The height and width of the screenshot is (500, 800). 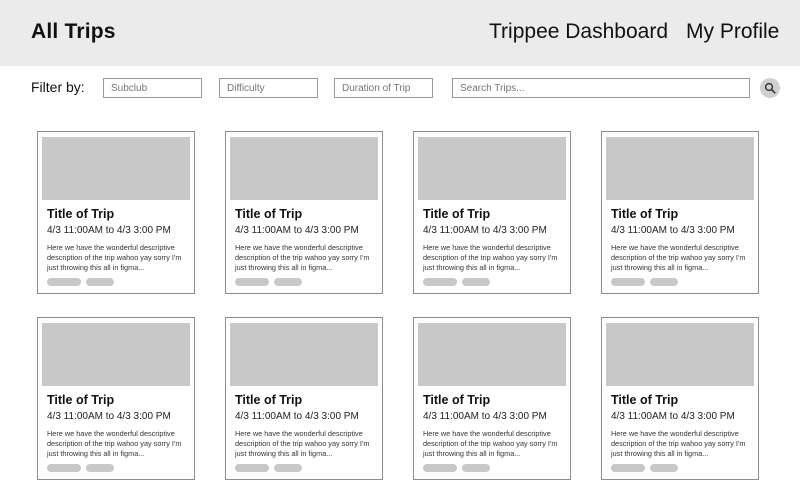 What do you see at coordinates (732, 32) in the screenshot?
I see `nav-my-profile: My Profile` at bounding box center [732, 32].